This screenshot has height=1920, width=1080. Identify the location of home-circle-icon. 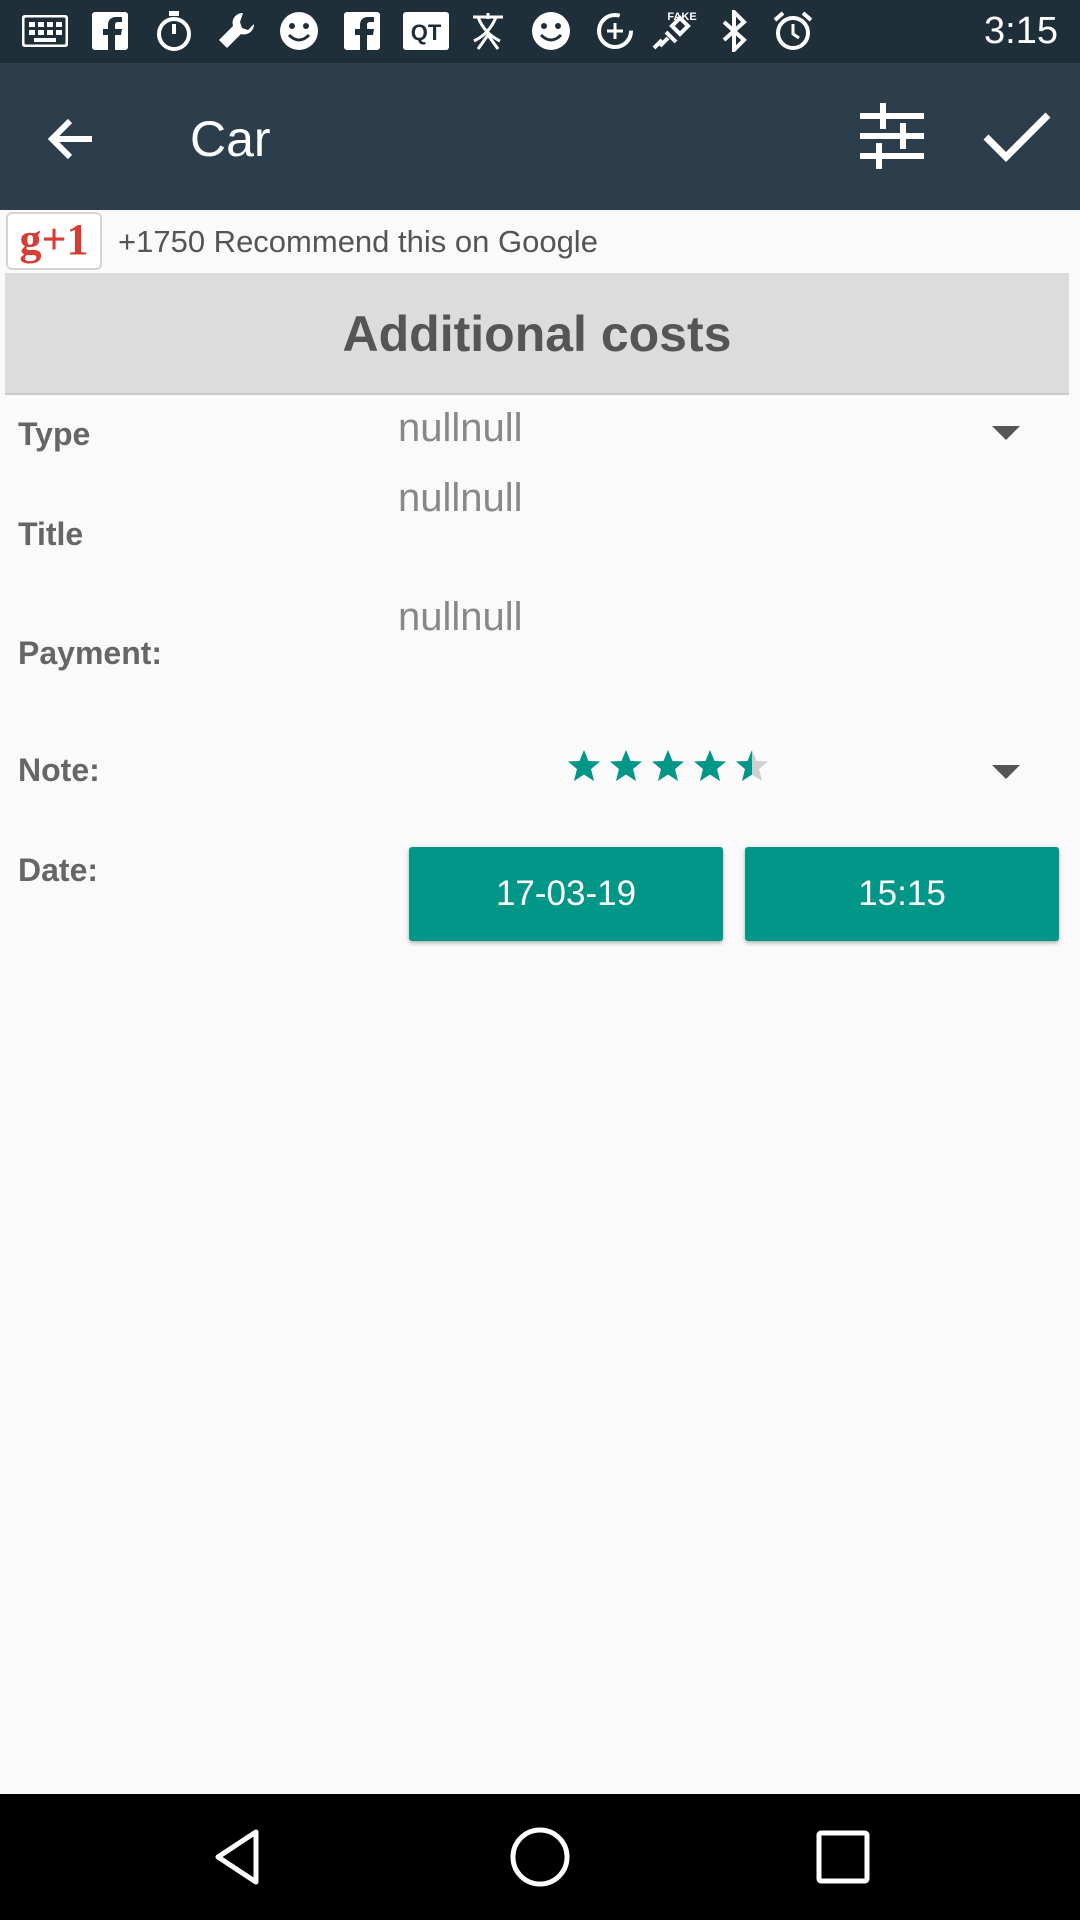
(540, 1857).